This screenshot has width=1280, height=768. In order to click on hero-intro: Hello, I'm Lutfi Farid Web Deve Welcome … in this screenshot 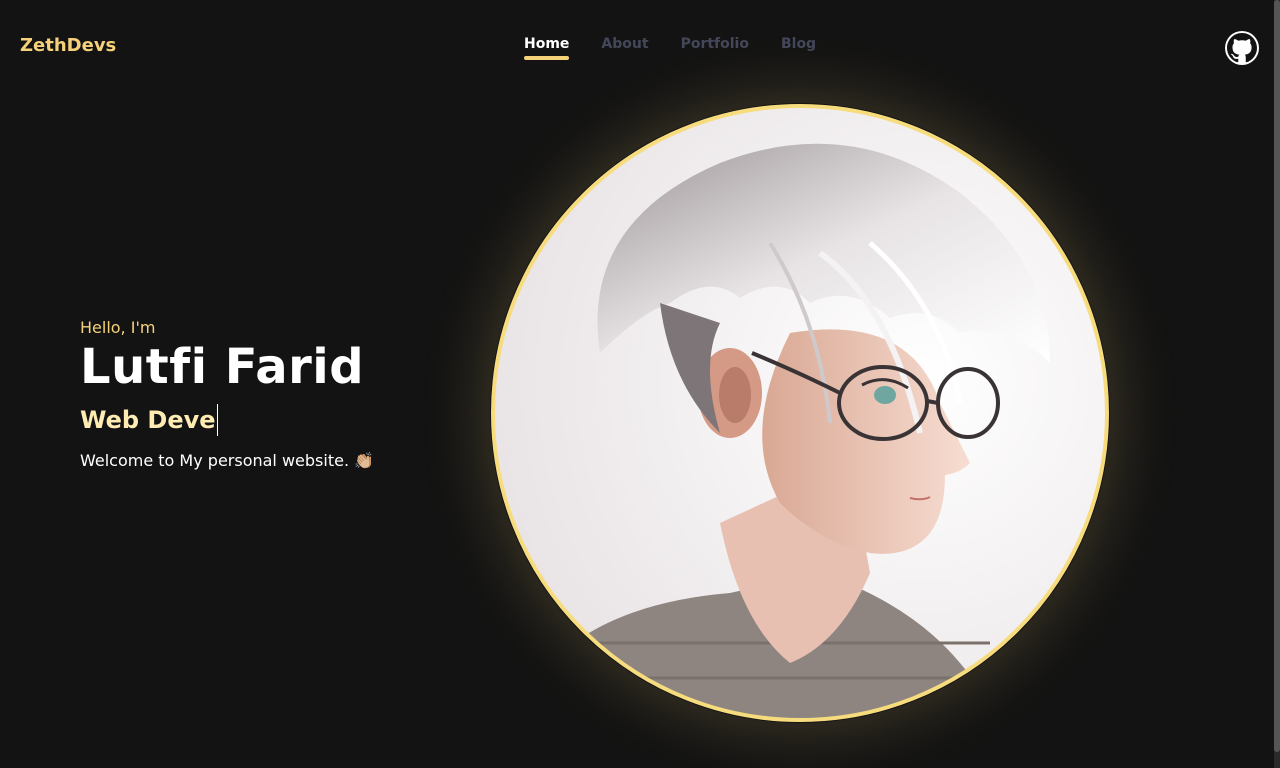, I will do `click(270, 394)`.